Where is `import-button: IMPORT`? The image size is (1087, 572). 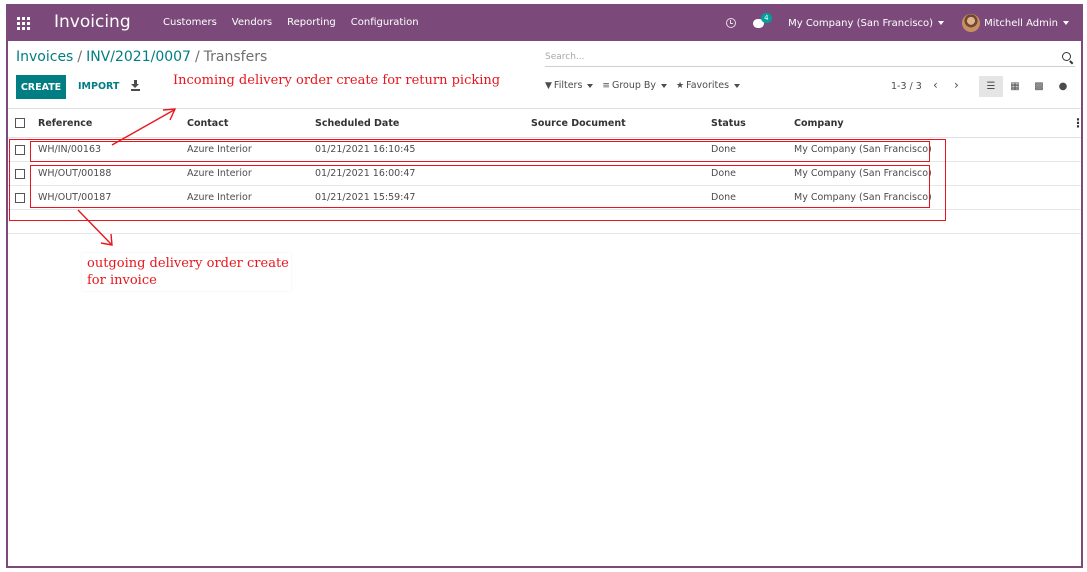 import-button: IMPORT is located at coordinates (98, 87).